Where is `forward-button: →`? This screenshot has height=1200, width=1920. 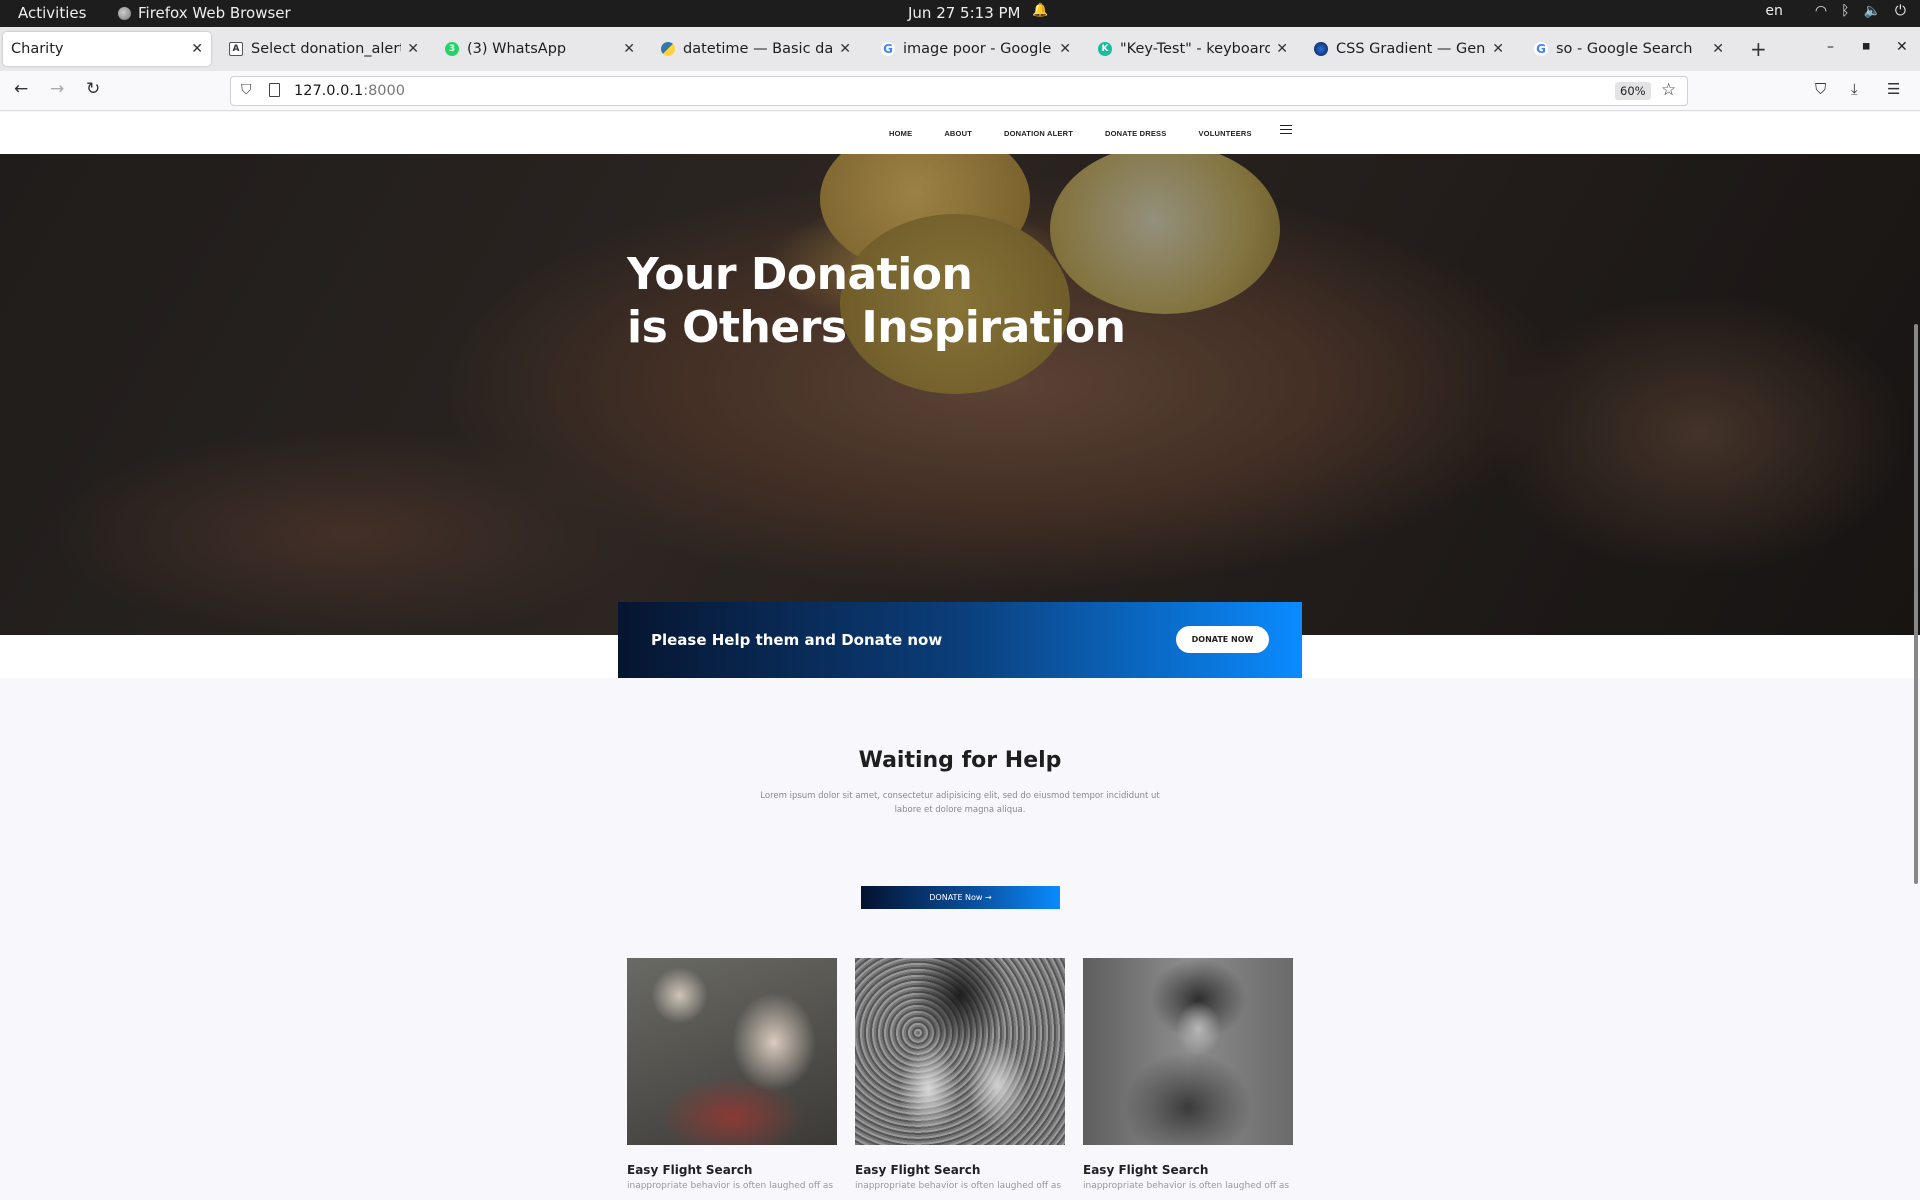
forward-button: → is located at coordinates (57, 89).